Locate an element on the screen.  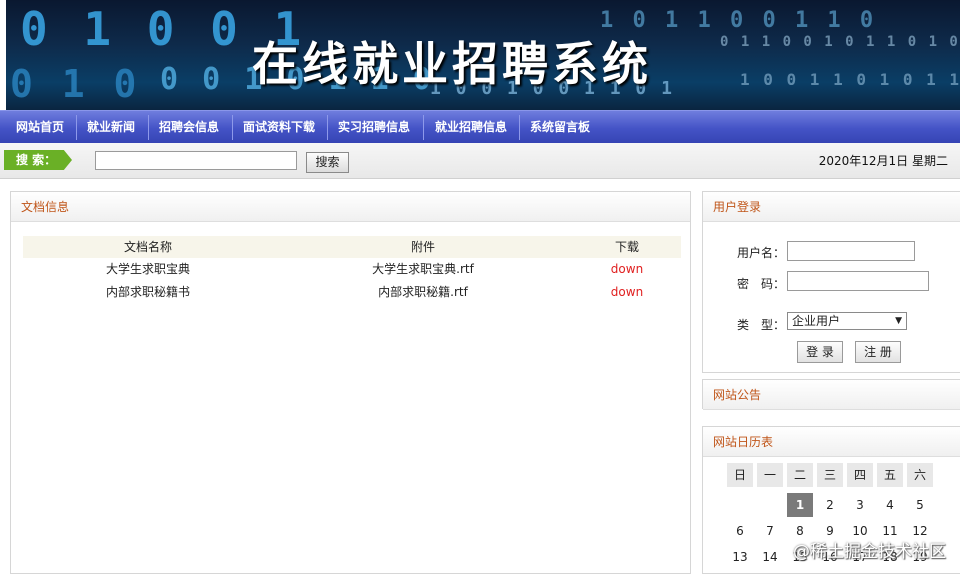
banner-edge is located at coordinates (3, 55).